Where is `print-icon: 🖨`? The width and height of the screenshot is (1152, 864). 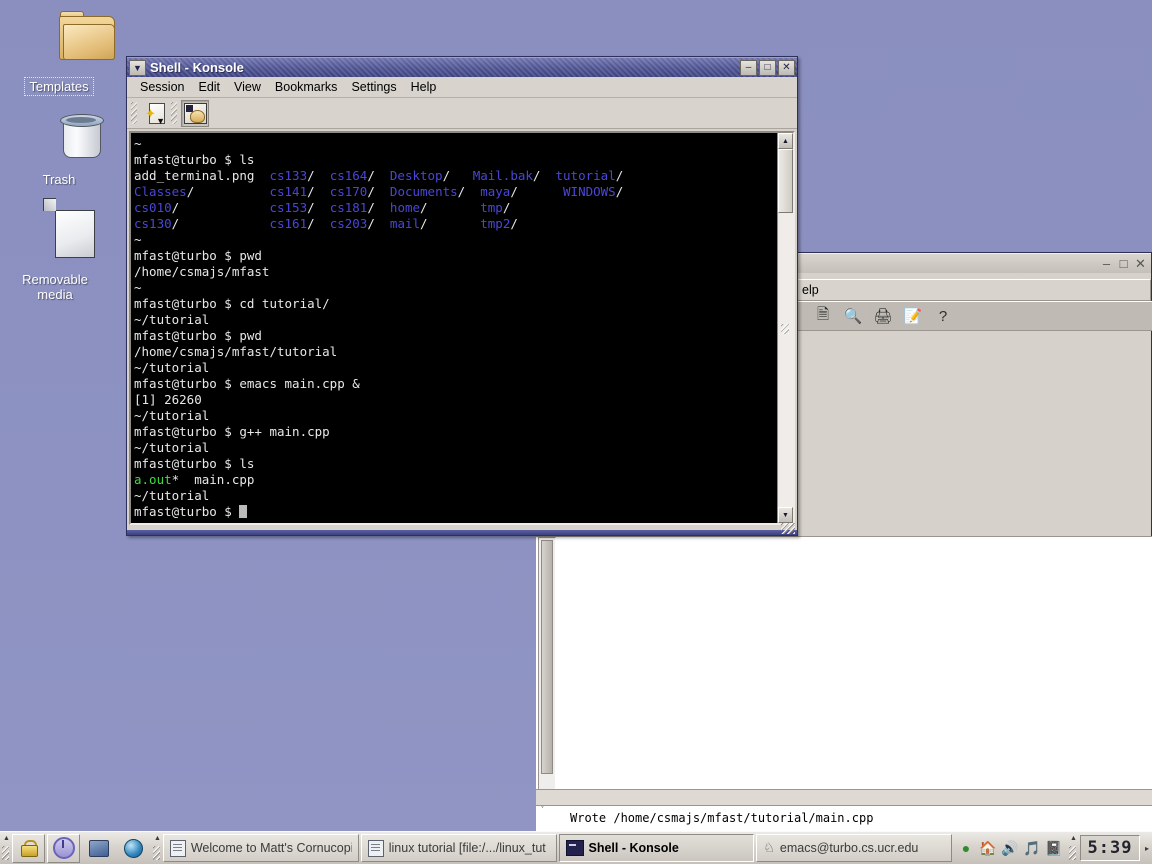
print-icon: 🖨 is located at coordinates (883, 316).